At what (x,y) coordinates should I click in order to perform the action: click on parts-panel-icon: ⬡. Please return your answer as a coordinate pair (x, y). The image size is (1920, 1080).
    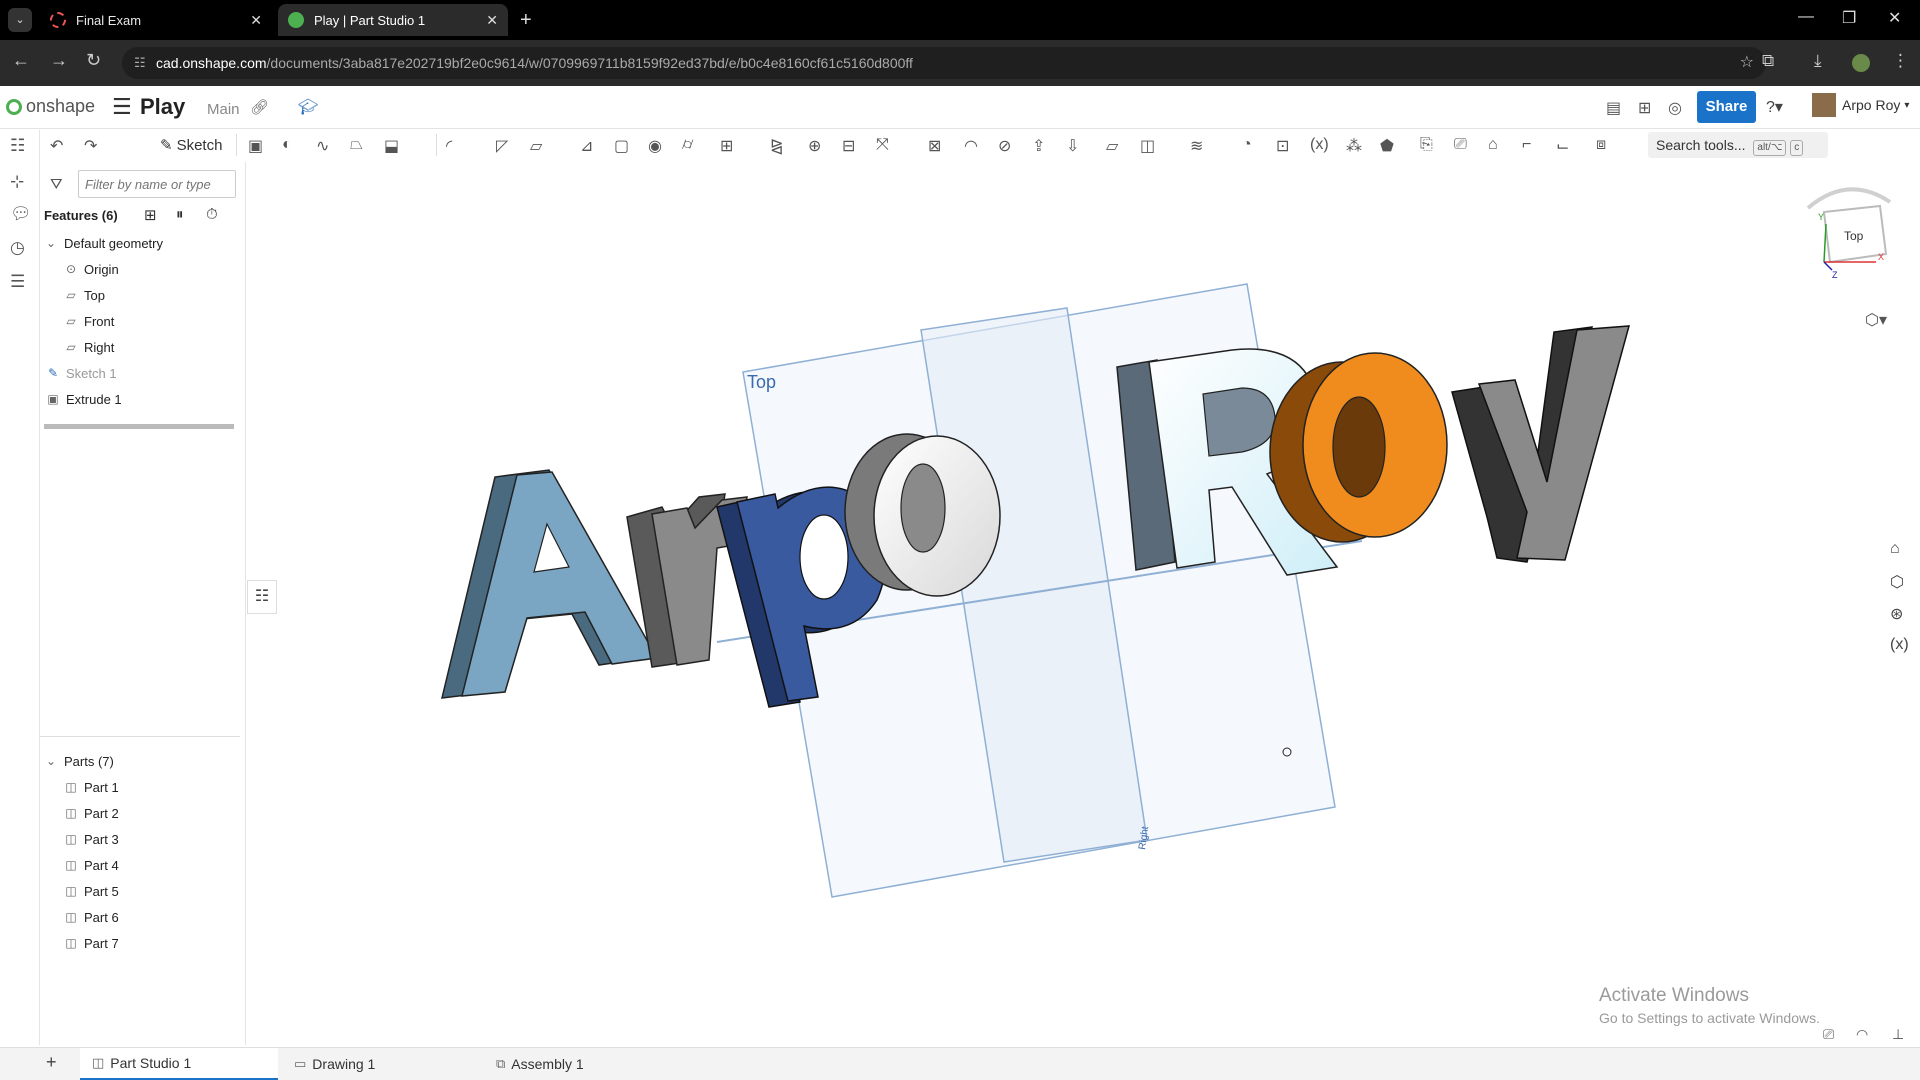
    Looking at the image, I should click on (1897, 582).